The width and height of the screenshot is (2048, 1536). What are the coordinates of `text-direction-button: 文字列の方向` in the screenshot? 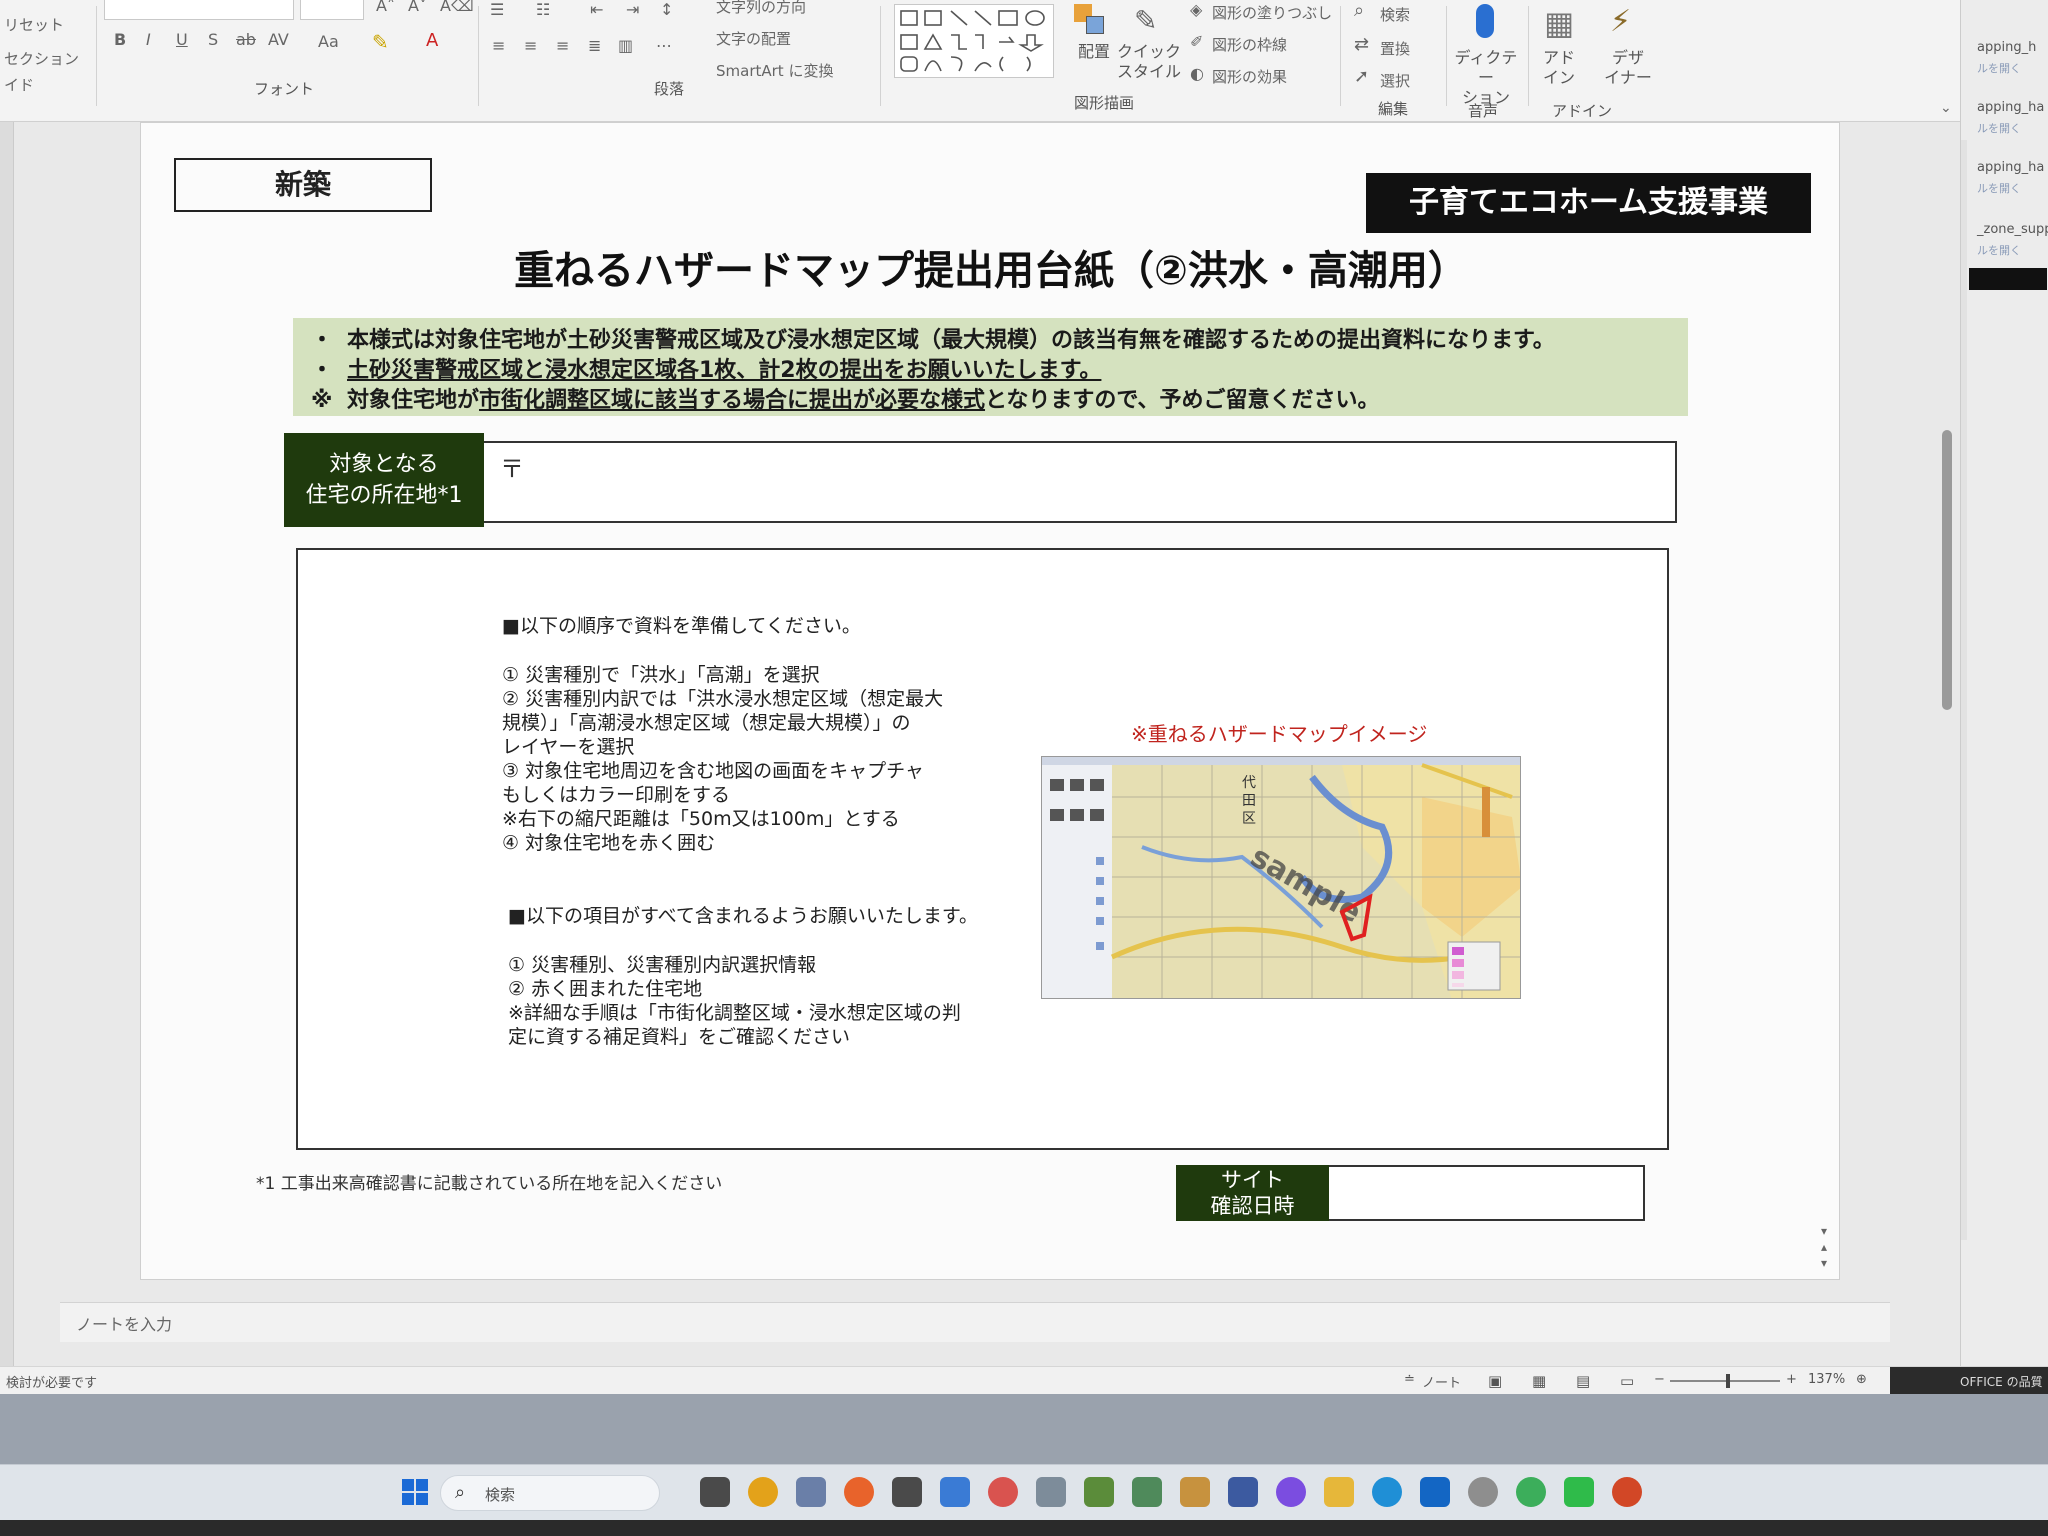 It's located at (761, 8).